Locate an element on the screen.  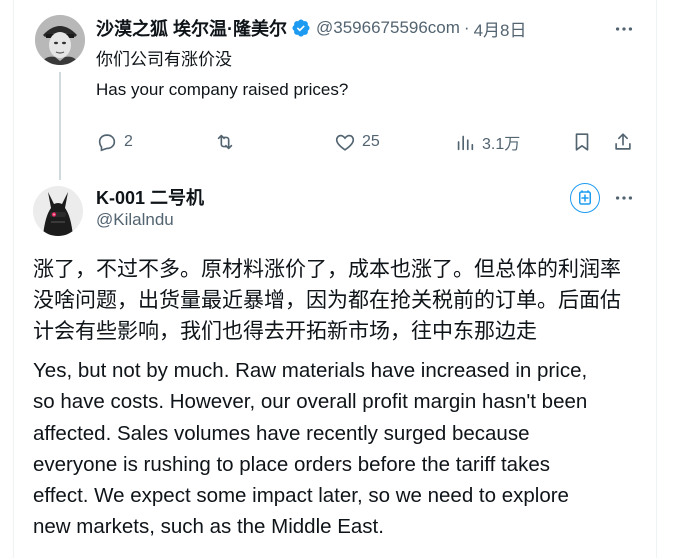
verified-badge-icon is located at coordinates (301, 28).